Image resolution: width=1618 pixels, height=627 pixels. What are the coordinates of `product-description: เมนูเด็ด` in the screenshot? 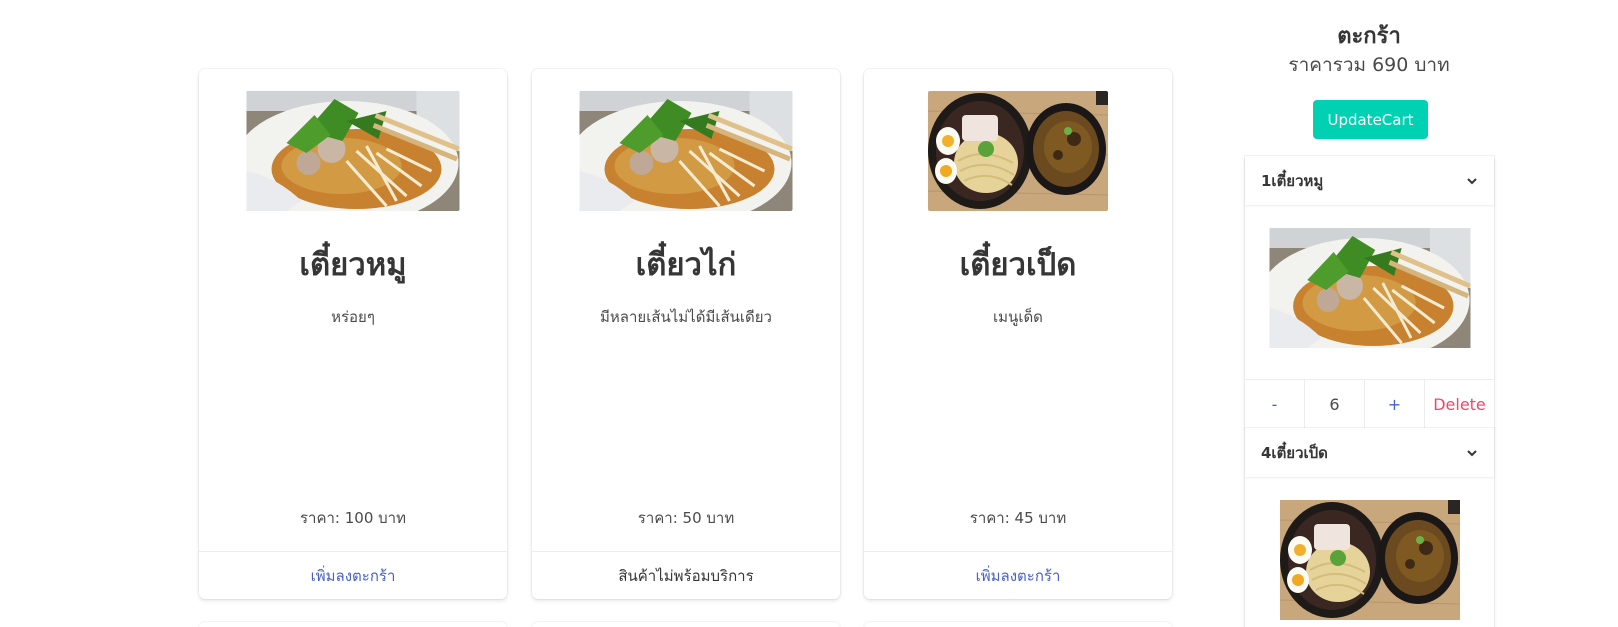 It's located at (1018, 317).